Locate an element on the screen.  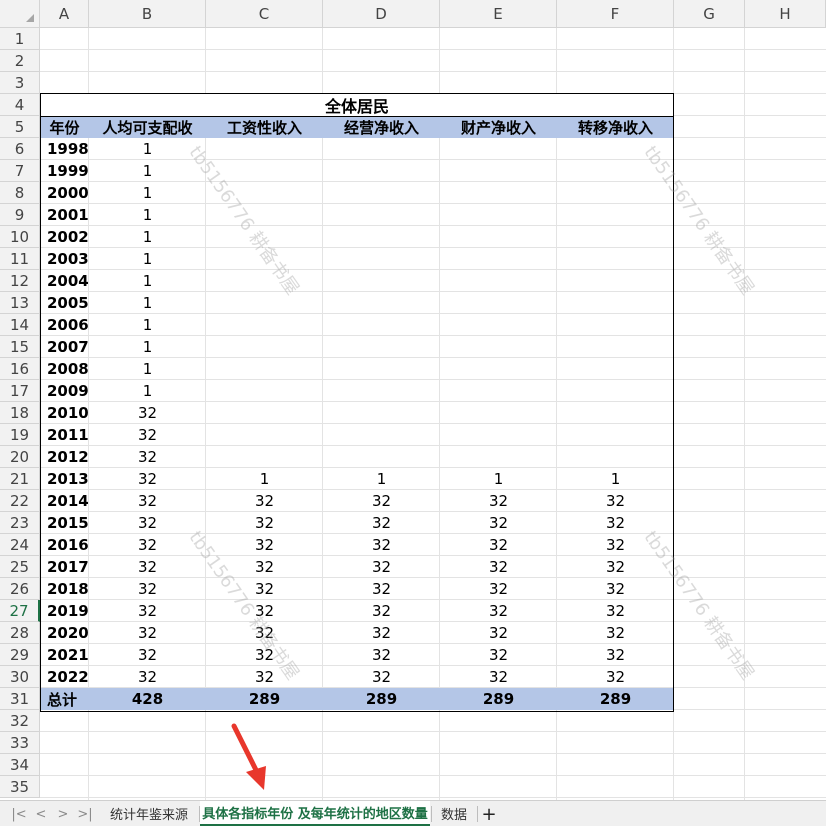
table-header-cell: 工资性收入 is located at coordinates (264, 127).